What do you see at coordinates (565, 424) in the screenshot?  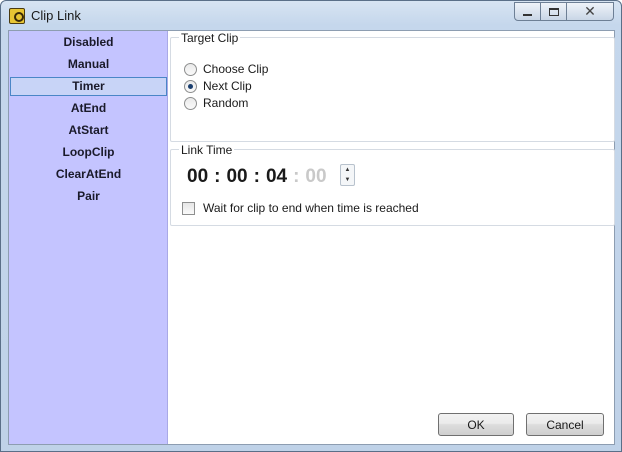 I see `cancel-button: Cancel` at bounding box center [565, 424].